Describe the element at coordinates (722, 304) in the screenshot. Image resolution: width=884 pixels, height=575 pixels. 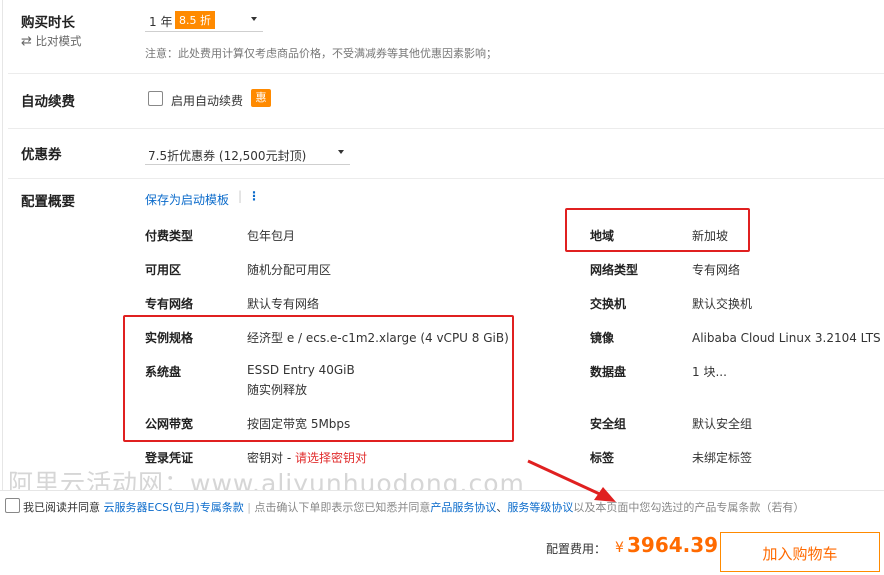
I see `config-value-vswitch: 默认交换机` at that location.